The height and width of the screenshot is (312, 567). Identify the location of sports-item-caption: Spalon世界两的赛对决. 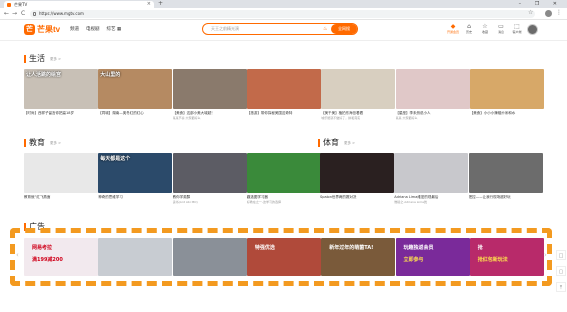
(357, 197).